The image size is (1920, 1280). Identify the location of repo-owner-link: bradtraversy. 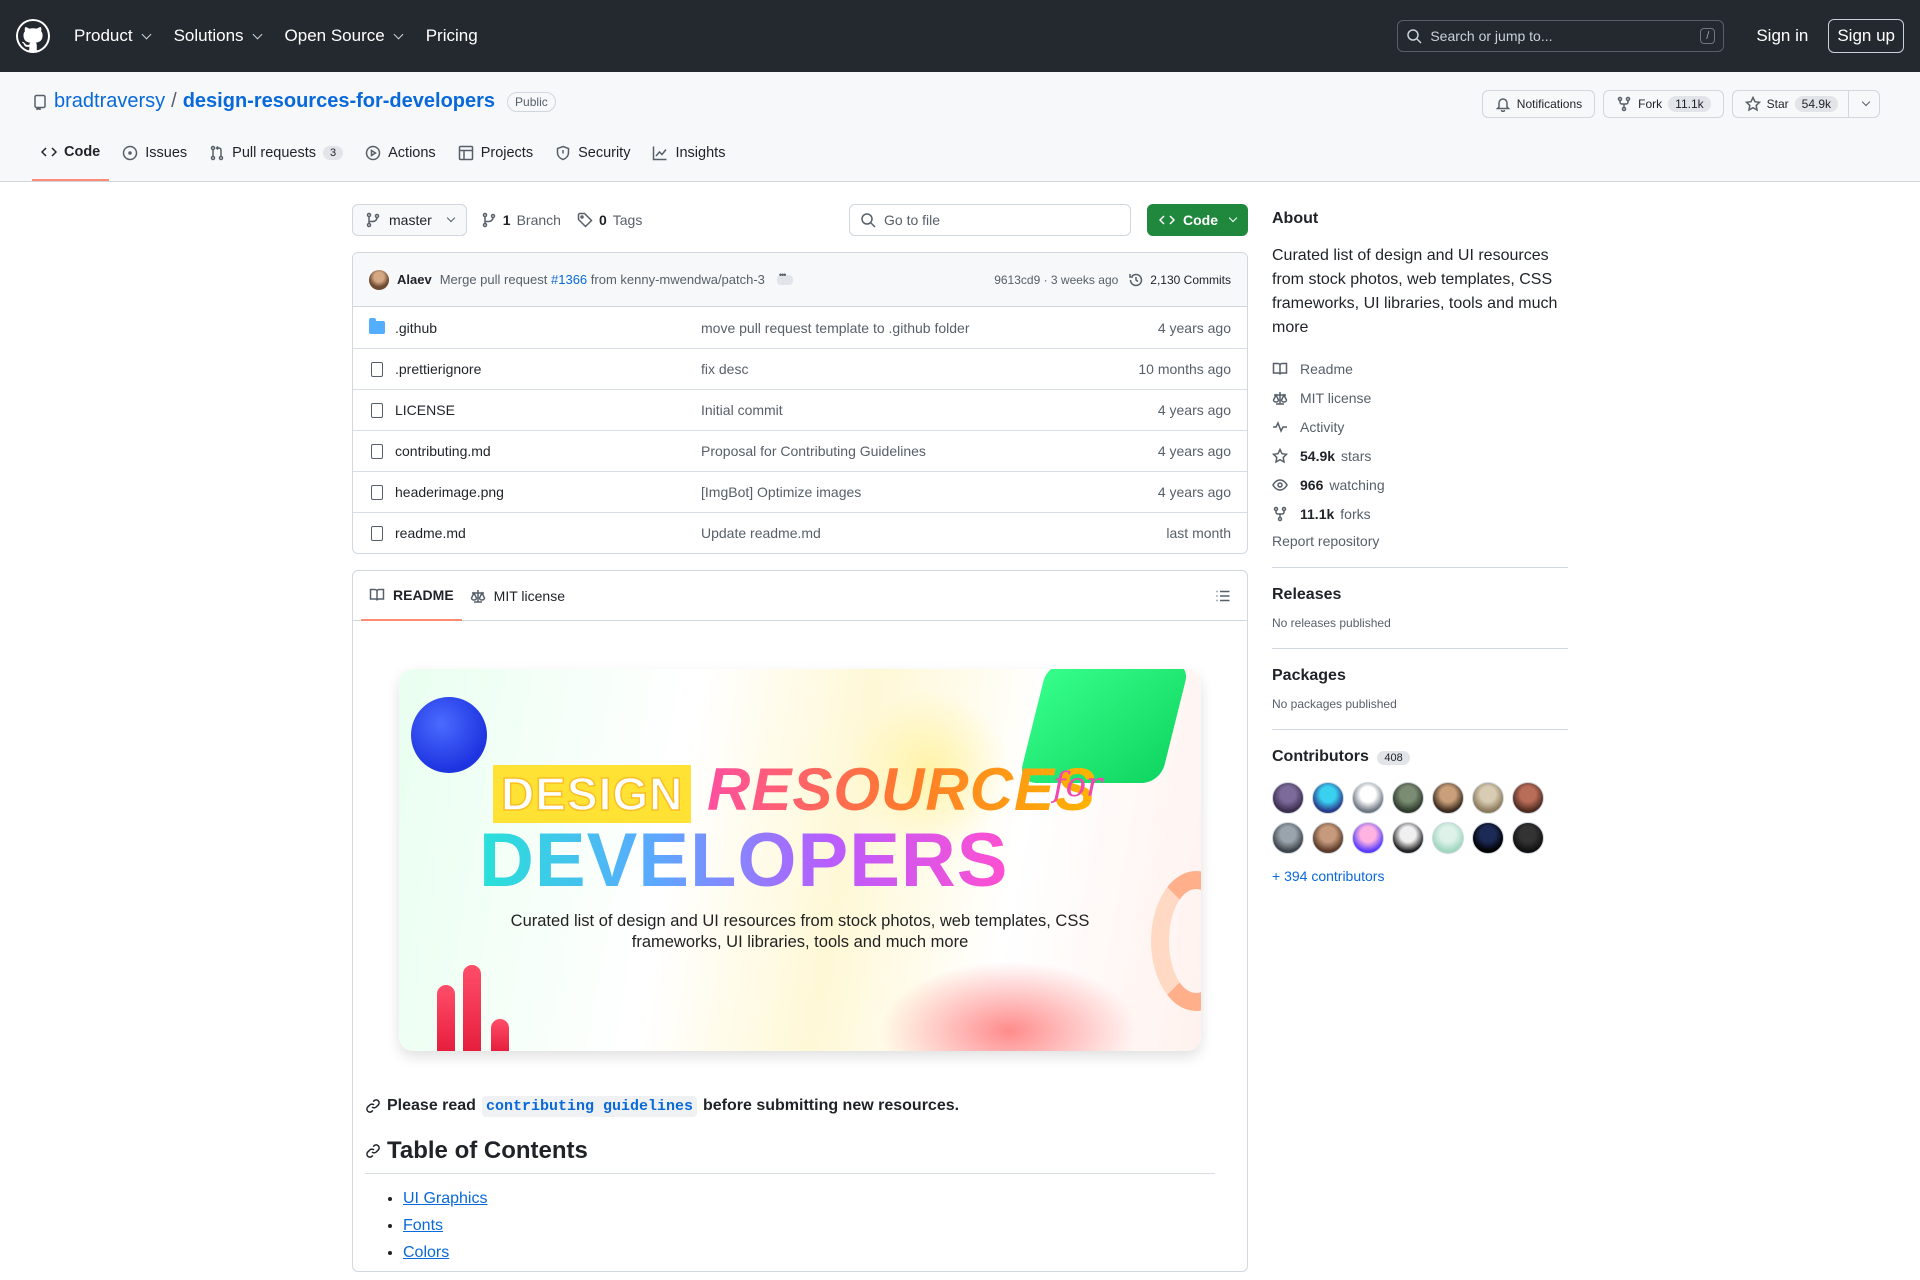
(109, 101).